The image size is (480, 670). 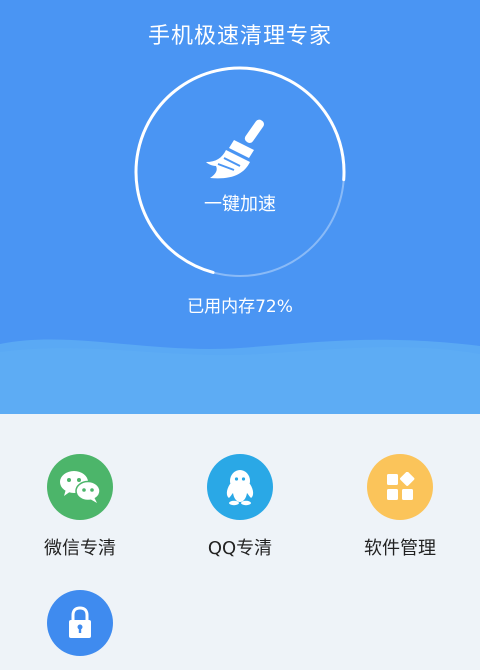 What do you see at coordinates (80, 487) in the screenshot?
I see `wechat-icon` at bounding box center [80, 487].